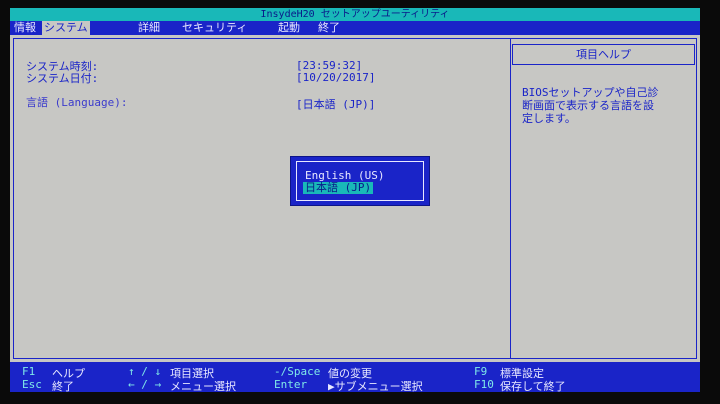 This screenshot has height=404, width=720. I want to click on key-enter-desc: ▶サブメニュー選択, so click(375, 386).